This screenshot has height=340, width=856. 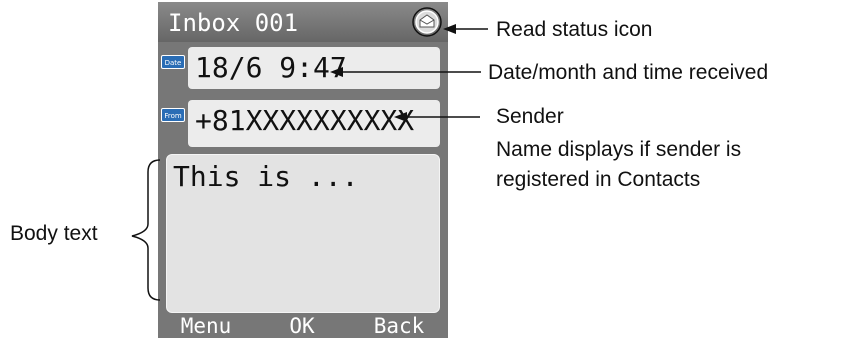 What do you see at coordinates (574, 29) in the screenshot?
I see `read-status-label: Read status icon` at bounding box center [574, 29].